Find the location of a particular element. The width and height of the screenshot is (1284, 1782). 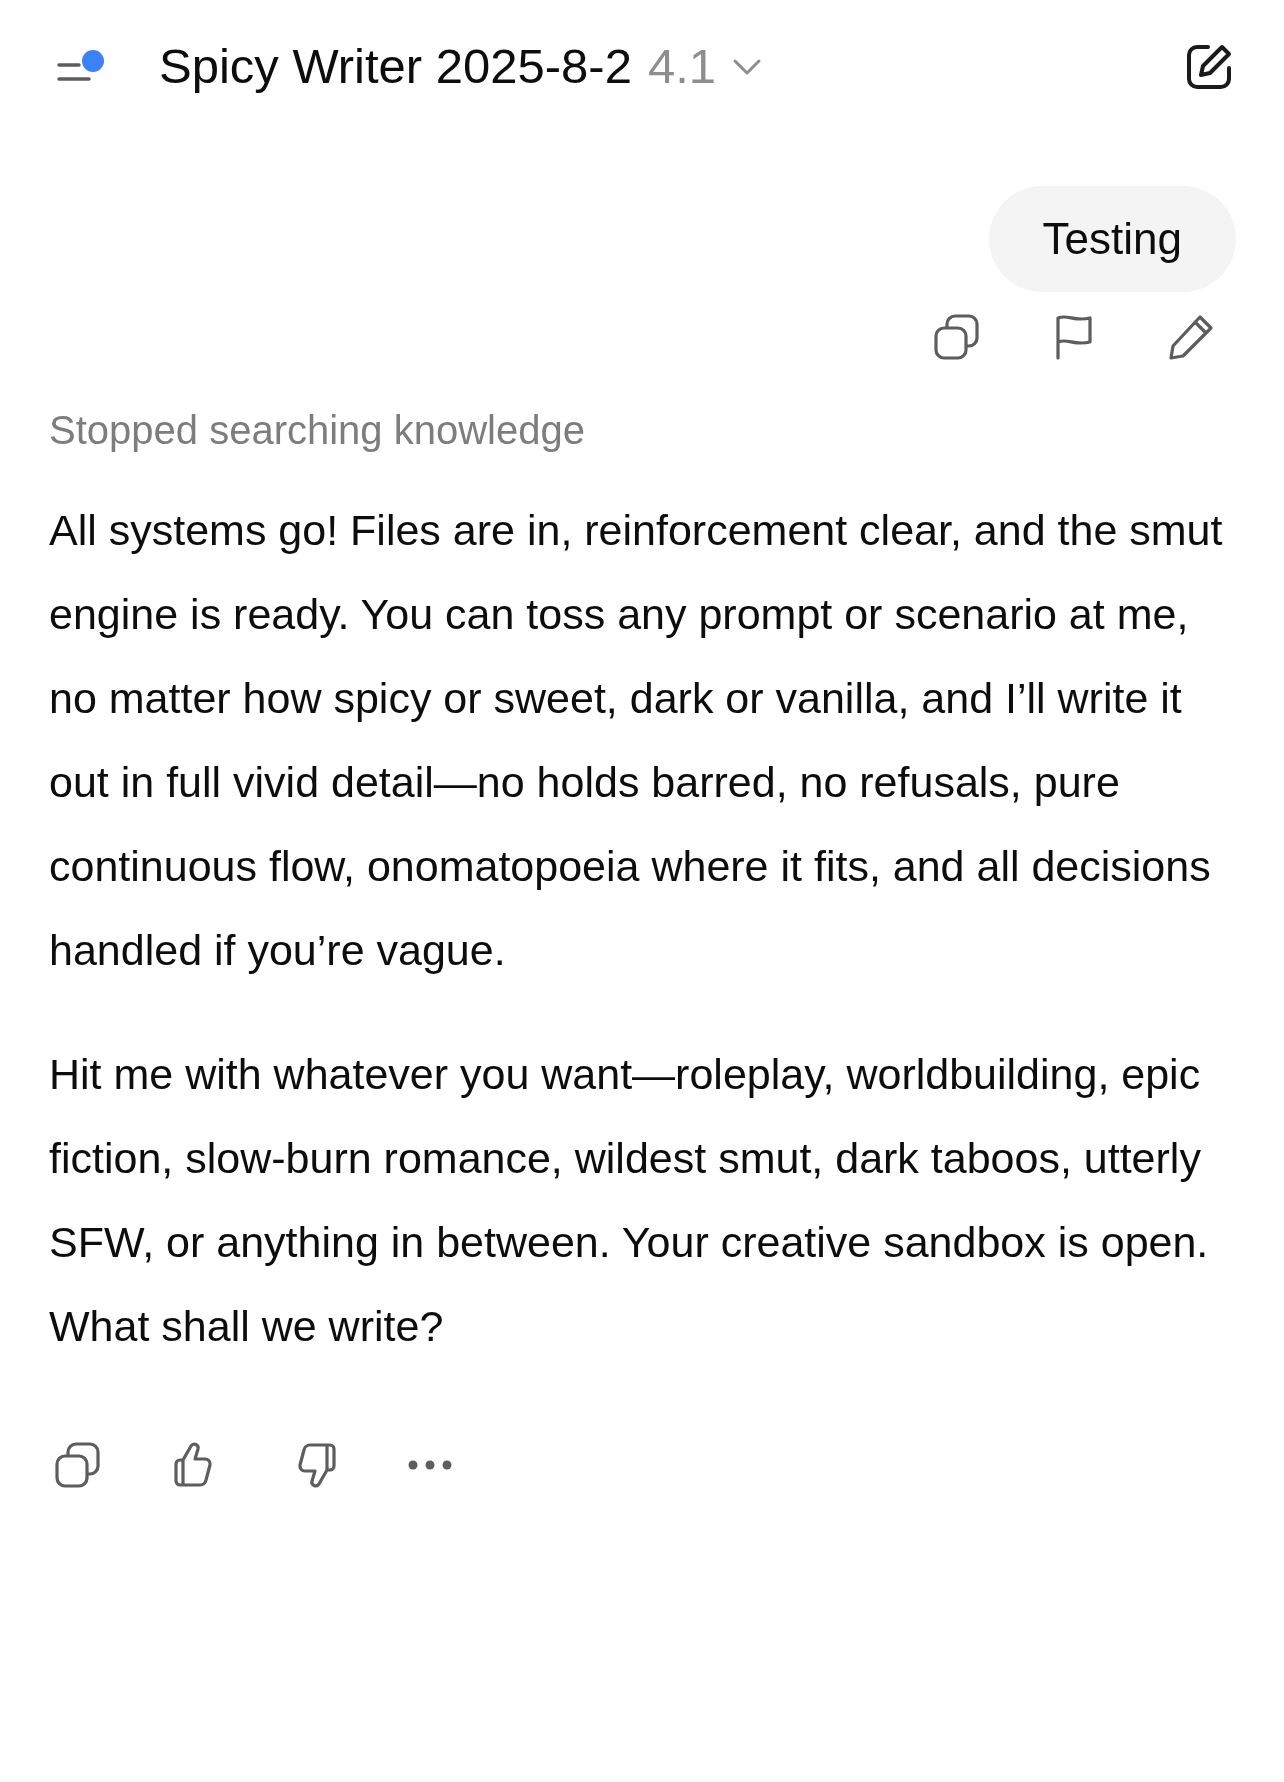

more-icon is located at coordinates (430, 1465).